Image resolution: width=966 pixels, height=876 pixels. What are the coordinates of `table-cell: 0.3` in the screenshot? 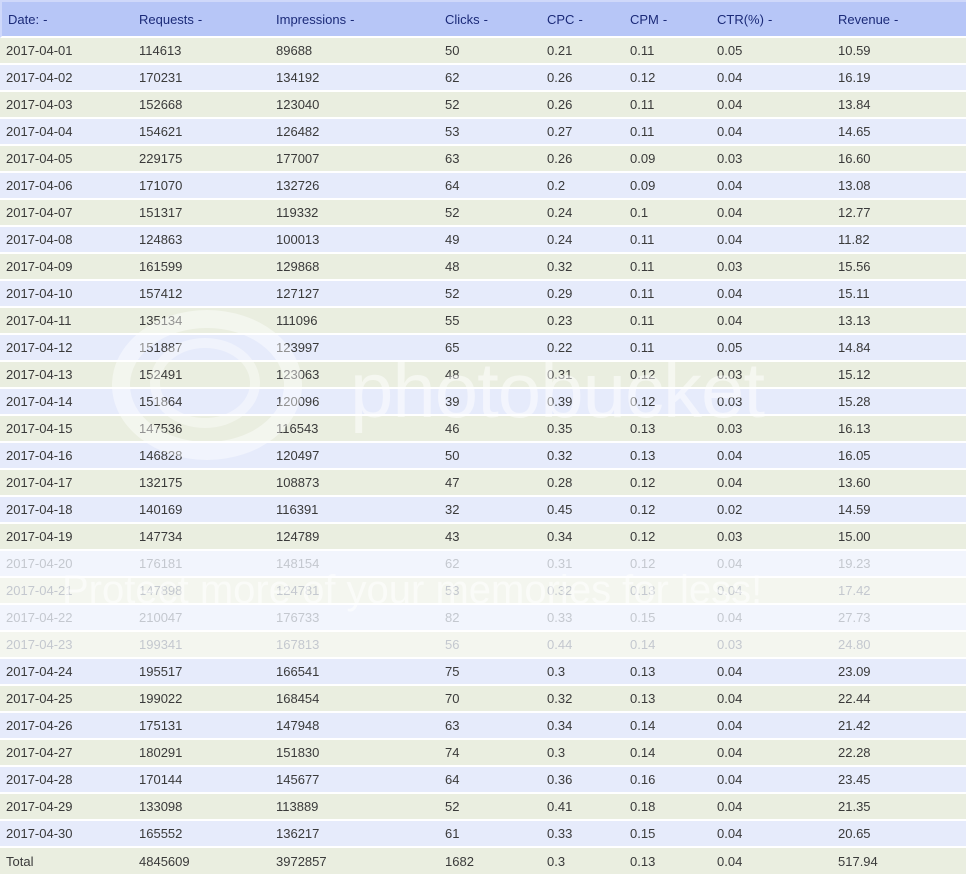 It's located at (582, 672).